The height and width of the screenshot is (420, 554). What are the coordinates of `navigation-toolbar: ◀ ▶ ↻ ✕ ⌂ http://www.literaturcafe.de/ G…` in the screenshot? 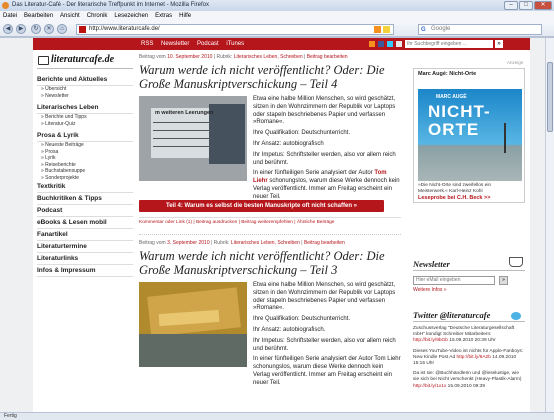 It's located at (277, 29).